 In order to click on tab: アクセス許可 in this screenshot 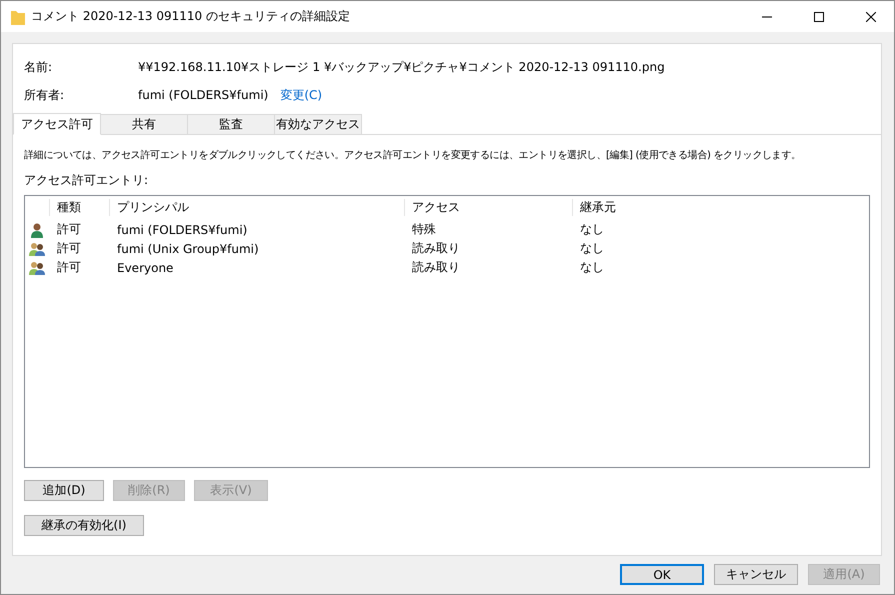, I will do `click(57, 124)`.